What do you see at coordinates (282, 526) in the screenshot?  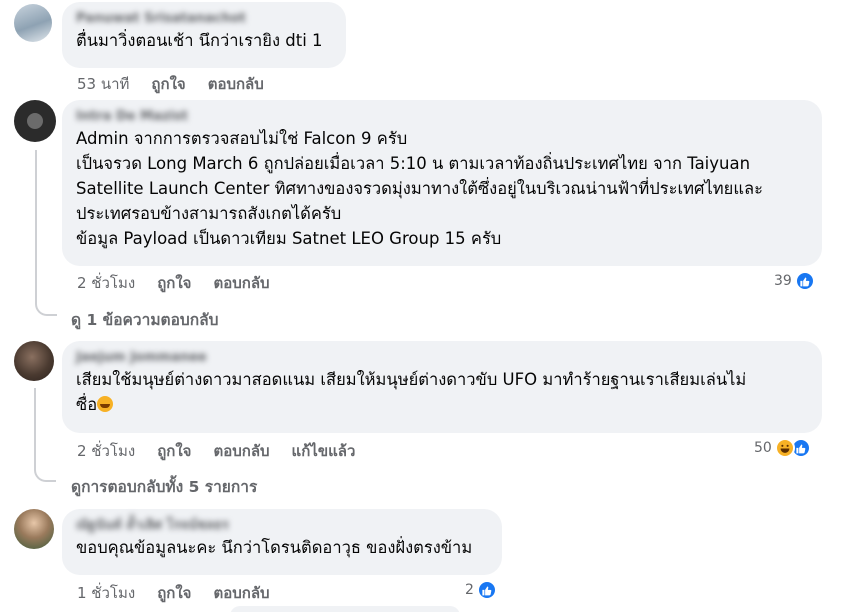 I see `comment-author: ณัฐนันท์ ล้ำเลิศ โรจน์ชลธร` at bounding box center [282, 526].